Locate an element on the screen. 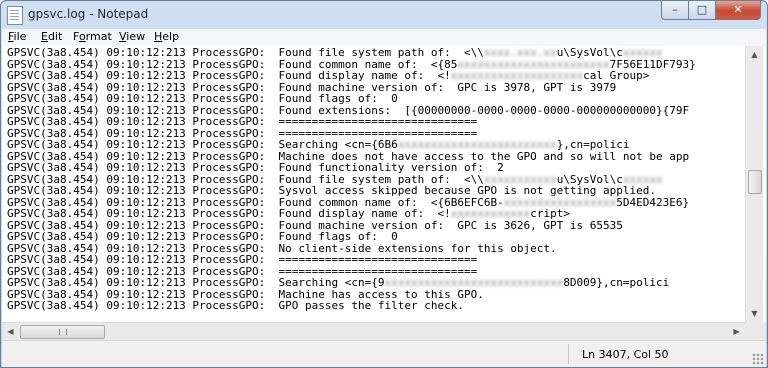 This screenshot has height=368, width=768. menu-view: View is located at coordinates (132, 36).